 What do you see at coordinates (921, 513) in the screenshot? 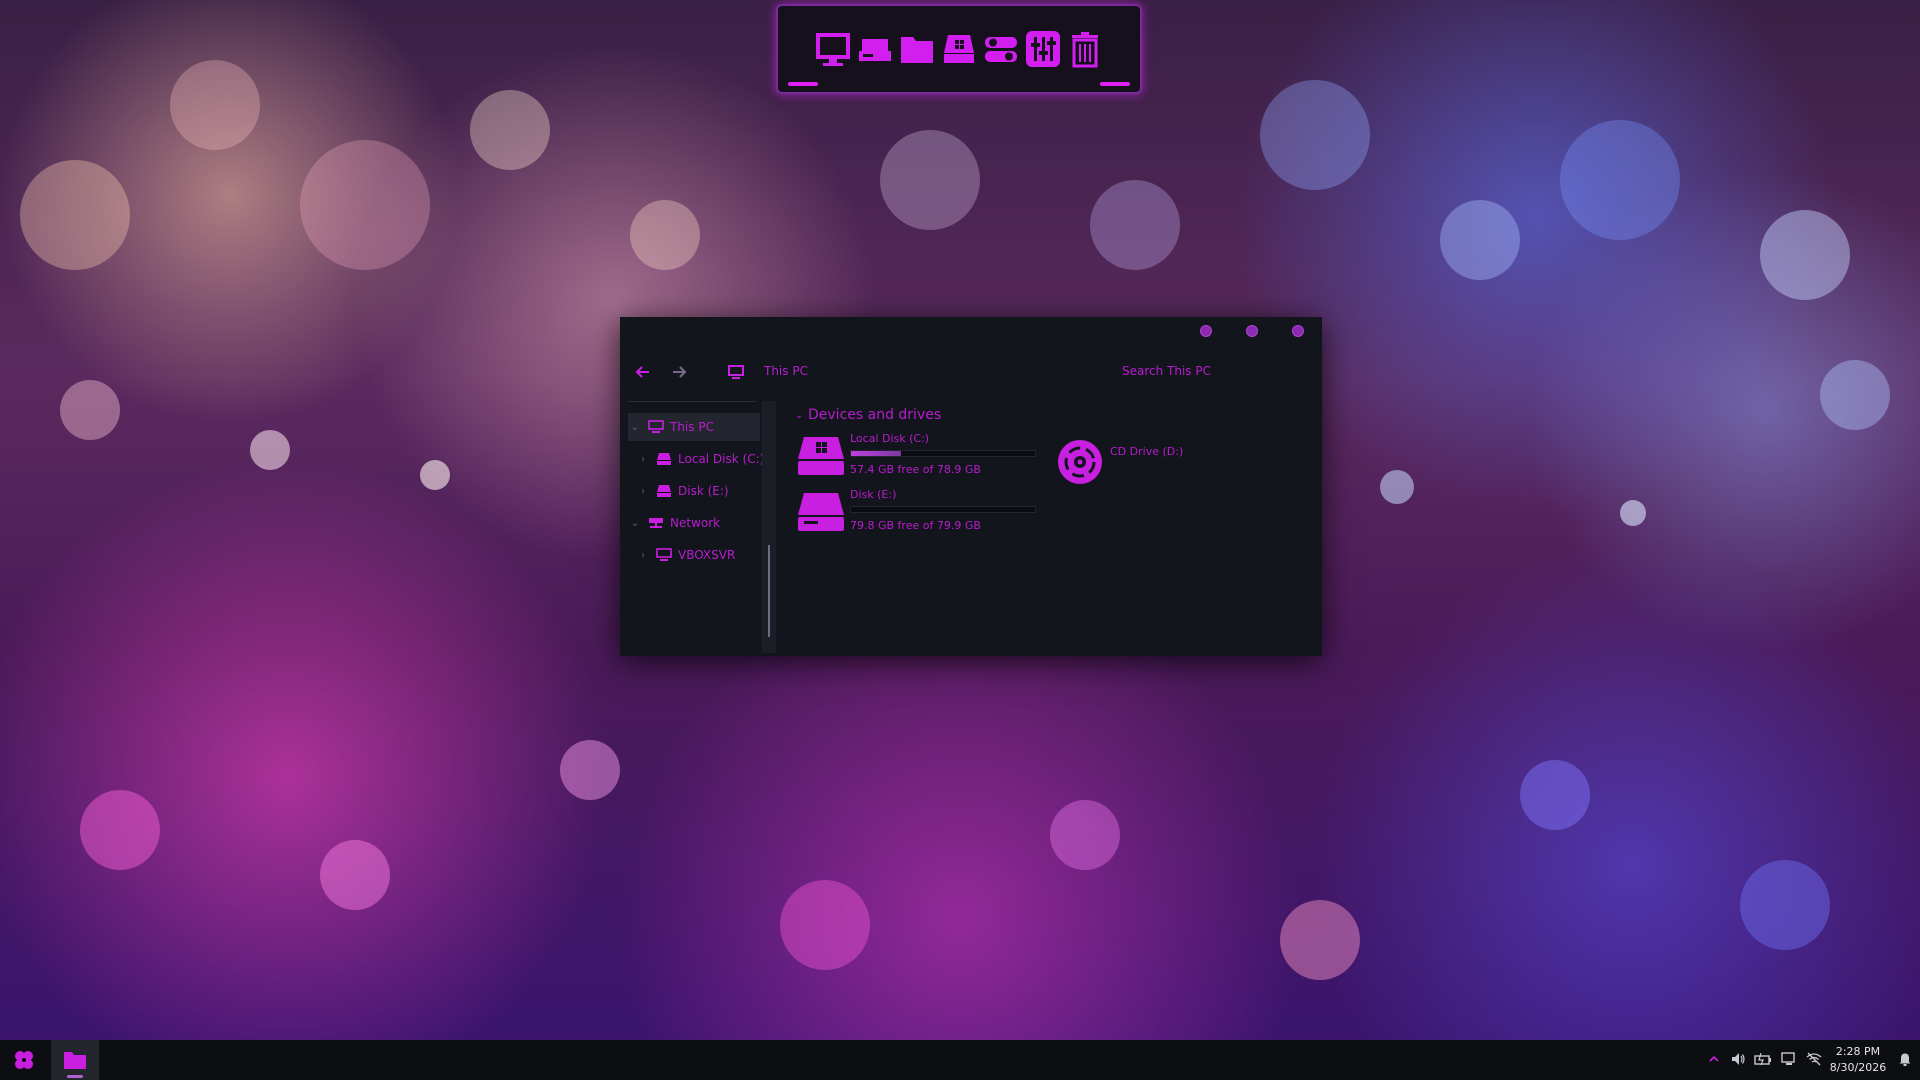
I see `drive-disk-e: Disk (E:) 79.8 GB free of 79.9 GB` at bounding box center [921, 513].